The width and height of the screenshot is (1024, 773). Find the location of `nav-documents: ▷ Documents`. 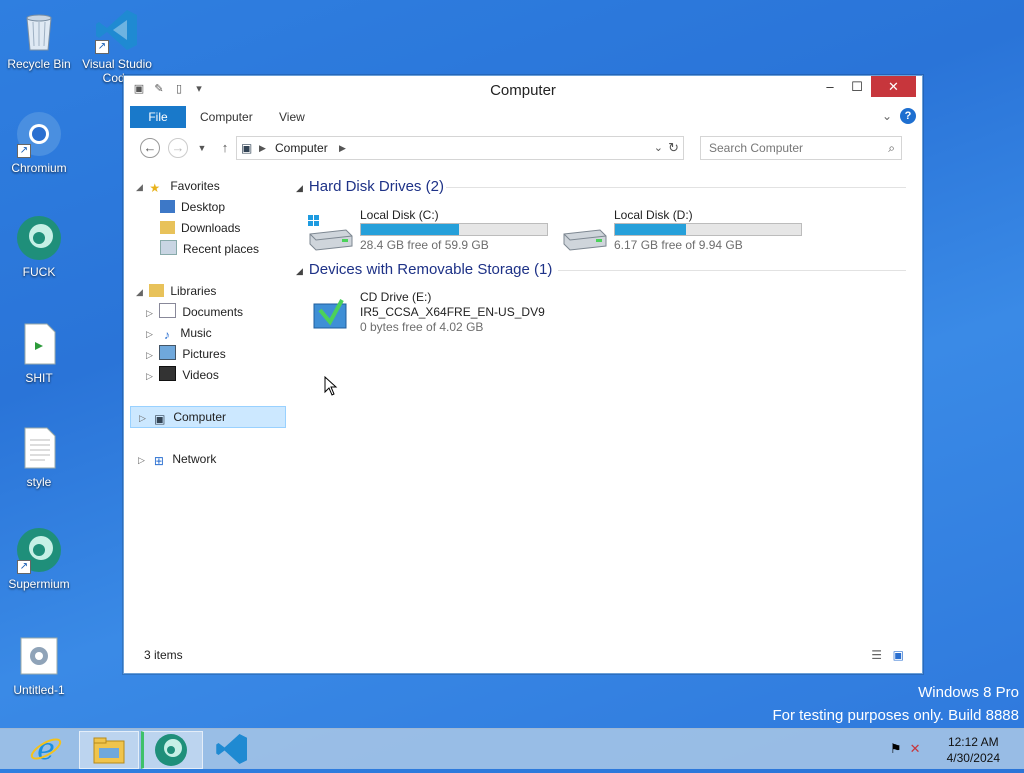

nav-documents: ▷ Documents is located at coordinates (194, 312).